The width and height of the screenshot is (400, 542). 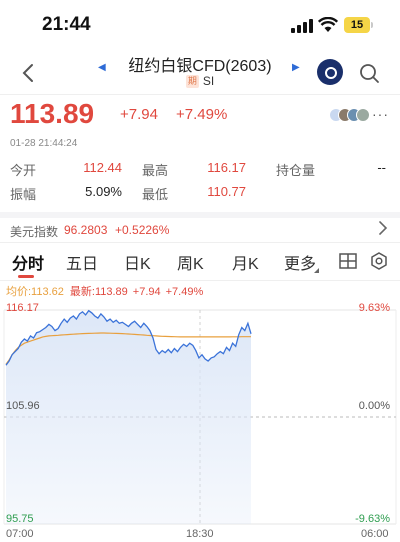 I want to click on y-tick-mid: 105.96, so click(x=23, y=406).